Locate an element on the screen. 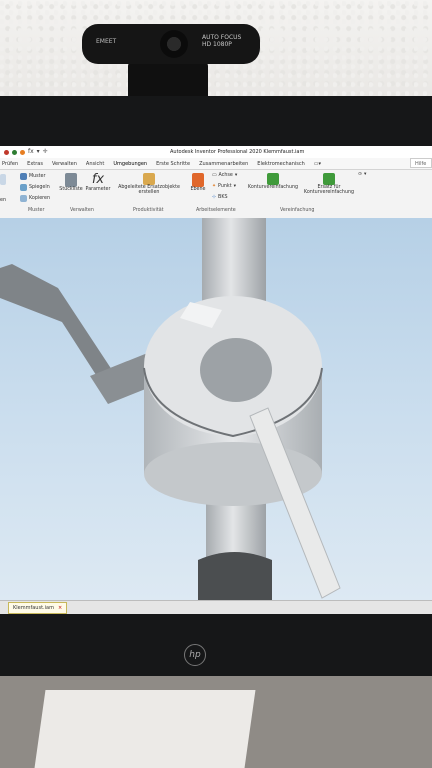 The height and width of the screenshot is (768, 432). point-icon: ✦ is located at coordinates (214, 186).